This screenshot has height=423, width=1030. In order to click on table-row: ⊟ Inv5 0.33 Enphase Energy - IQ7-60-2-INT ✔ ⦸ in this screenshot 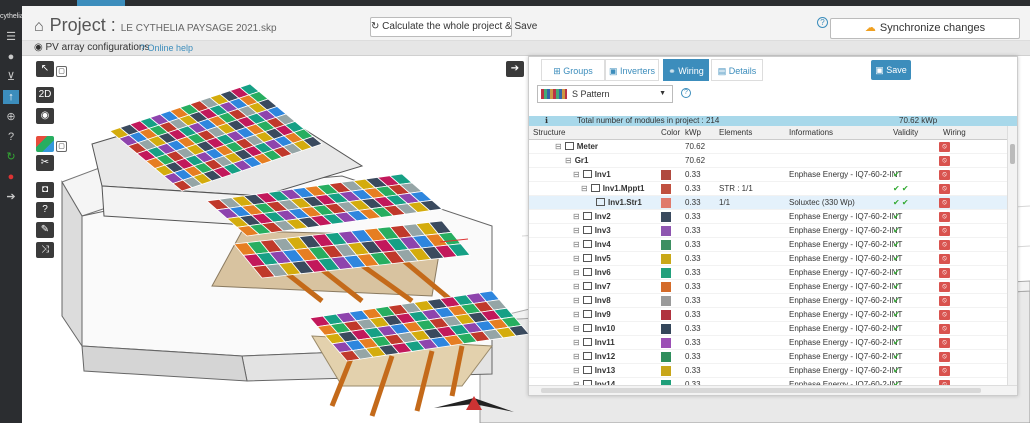, I will do `click(768, 259)`.